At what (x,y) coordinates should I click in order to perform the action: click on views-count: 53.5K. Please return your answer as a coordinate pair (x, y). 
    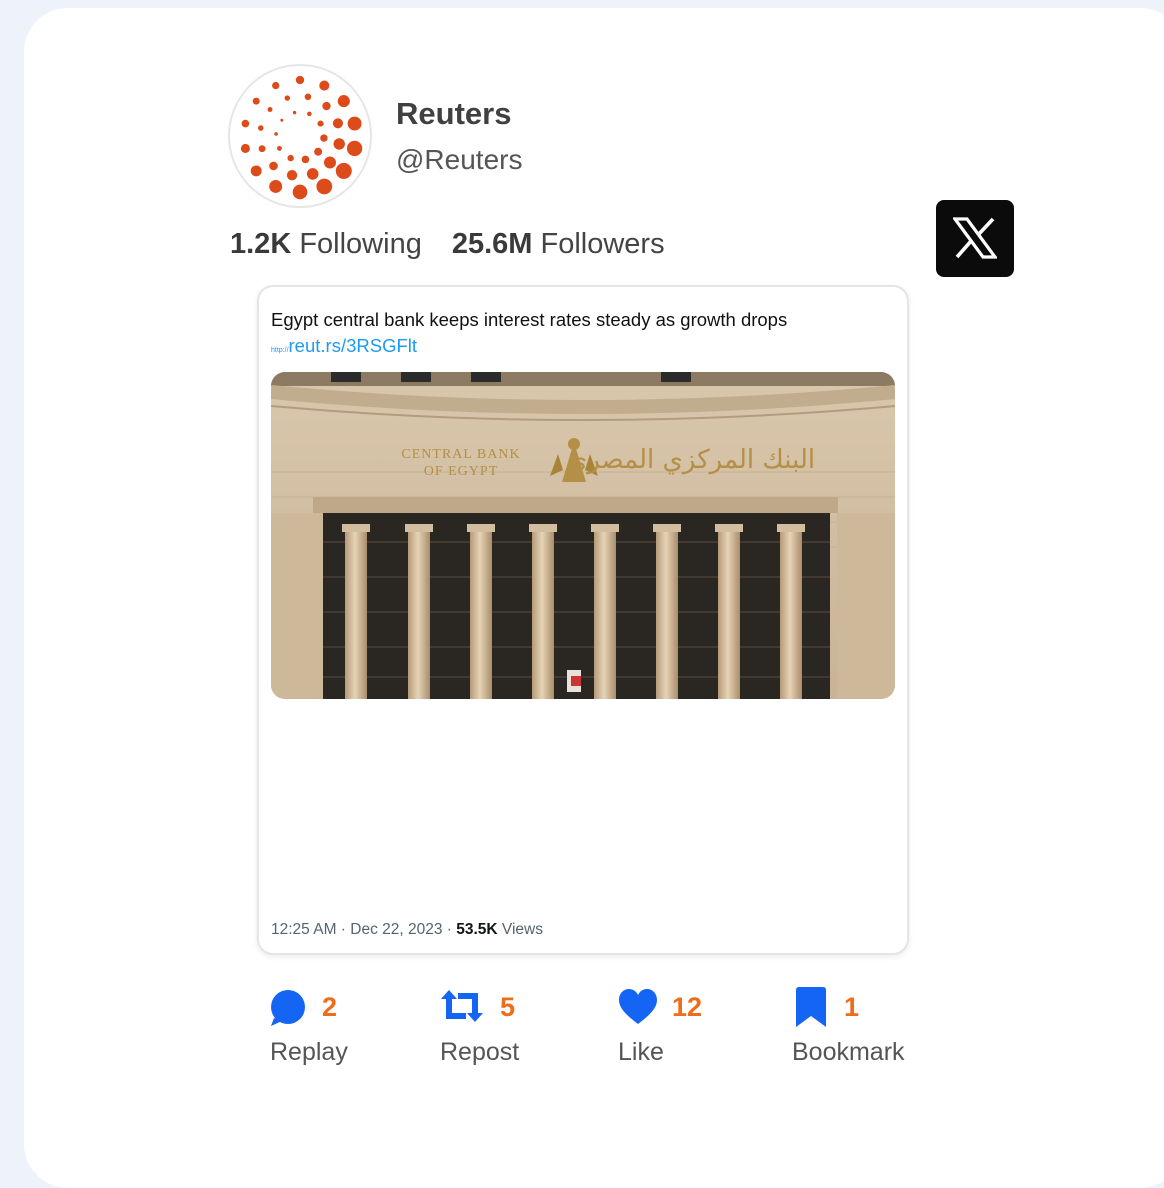
    Looking at the image, I should click on (477, 929).